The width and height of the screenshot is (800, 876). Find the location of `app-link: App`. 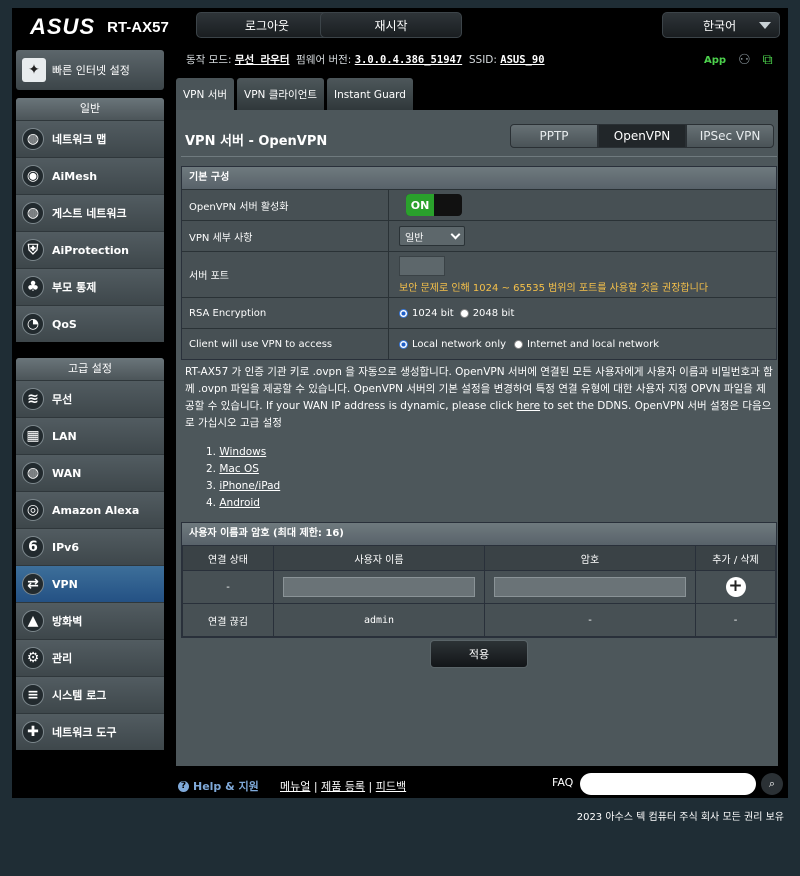

app-link: App is located at coordinates (715, 60).